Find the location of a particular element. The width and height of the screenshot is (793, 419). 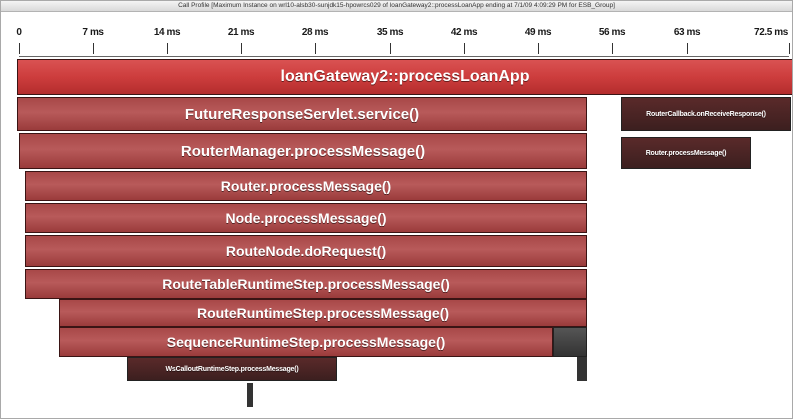

frame-router-manager: RouterManager.processMessage() is located at coordinates (303, 151).